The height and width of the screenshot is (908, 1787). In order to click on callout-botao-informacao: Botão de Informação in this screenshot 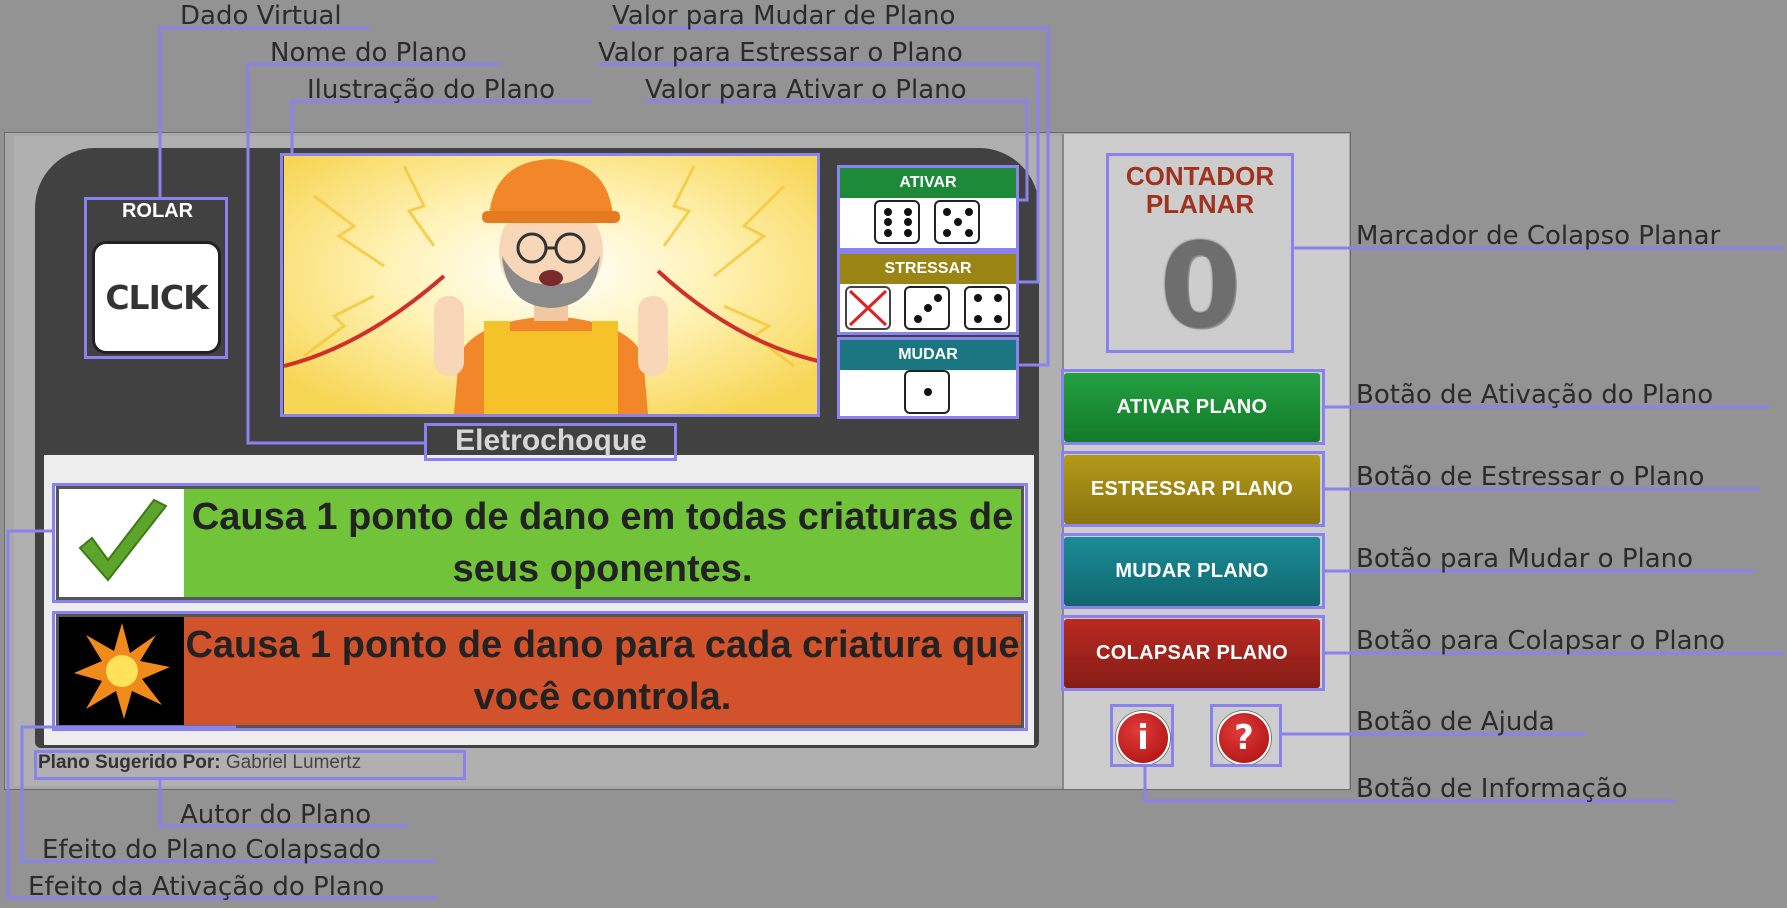, I will do `click(1492, 789)`.